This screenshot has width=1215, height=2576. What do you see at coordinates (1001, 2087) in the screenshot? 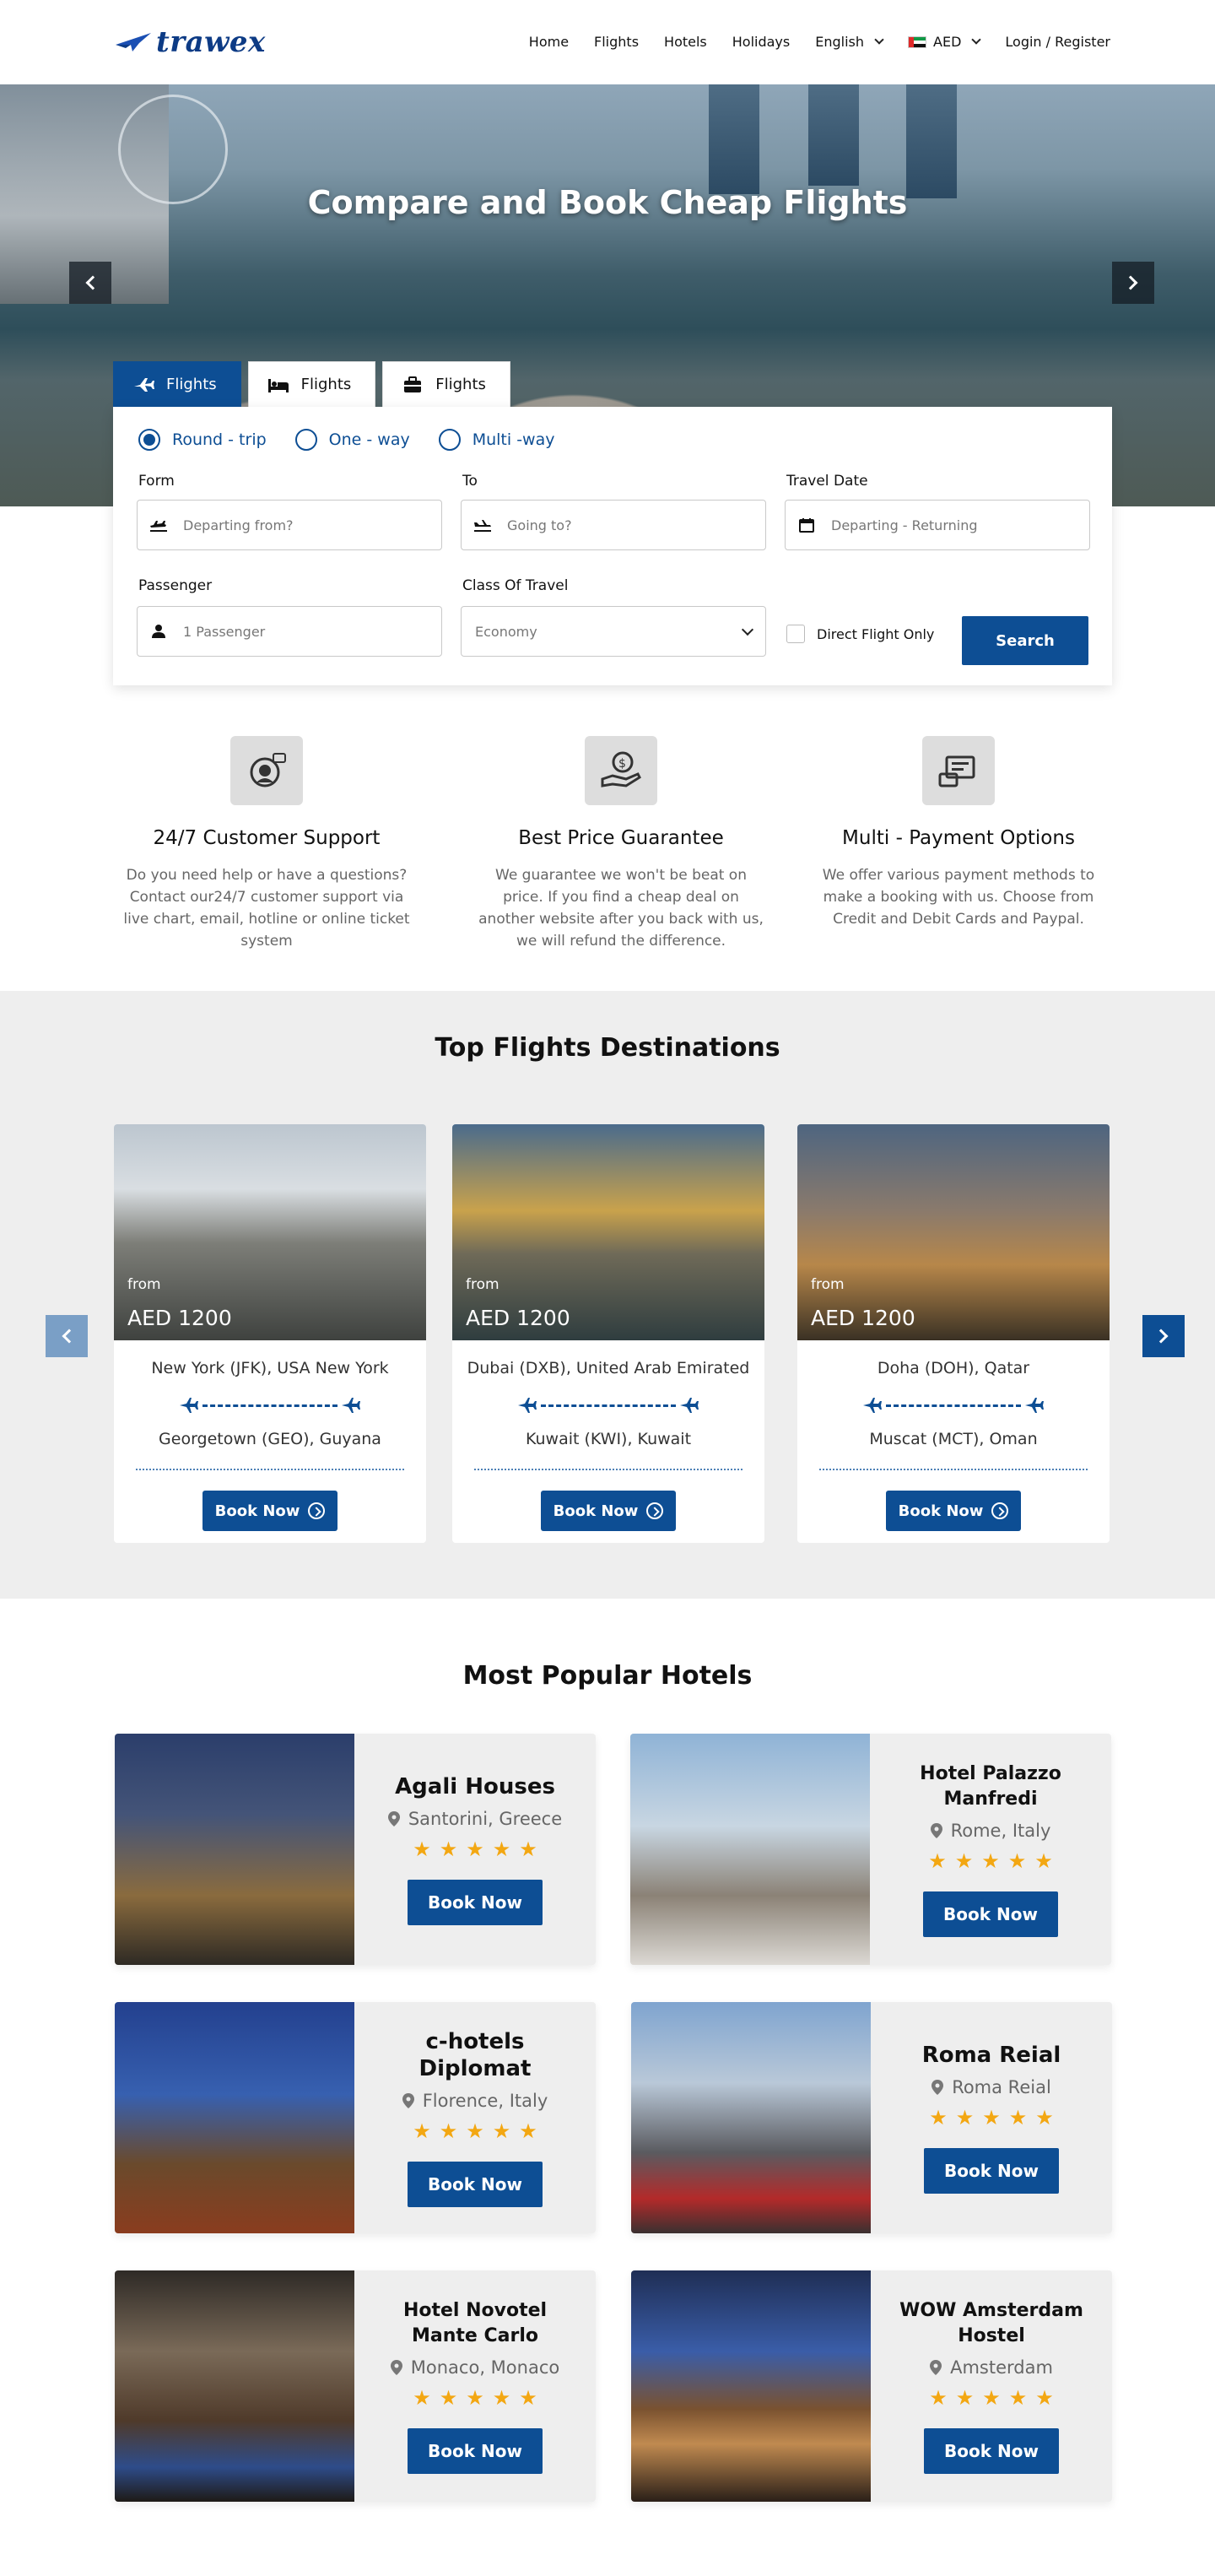
I see `hotel-location-label: Roma Reial` at bounding box center [1001, 2087].